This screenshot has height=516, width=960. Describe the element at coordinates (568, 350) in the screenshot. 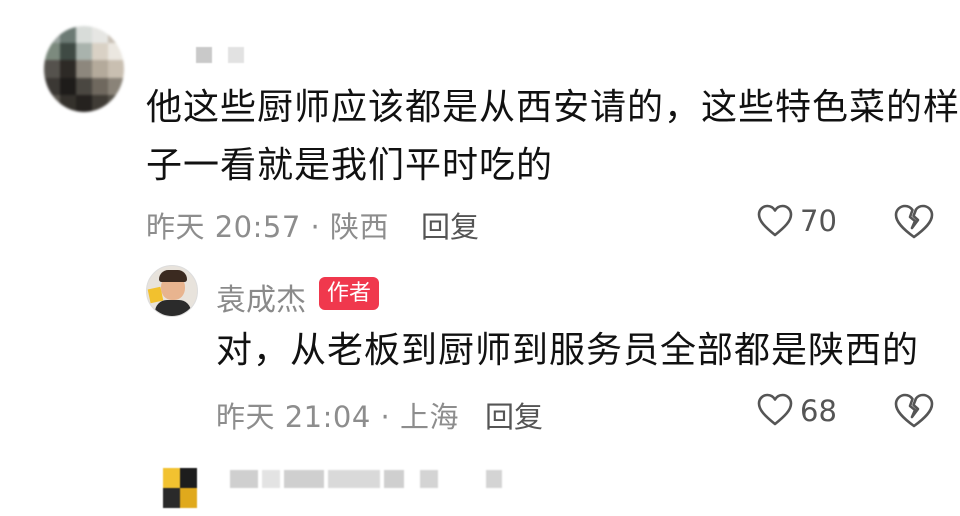

I see `reply-text: 对，从老板到厨师到服务员全部都是陕西的` at that location.